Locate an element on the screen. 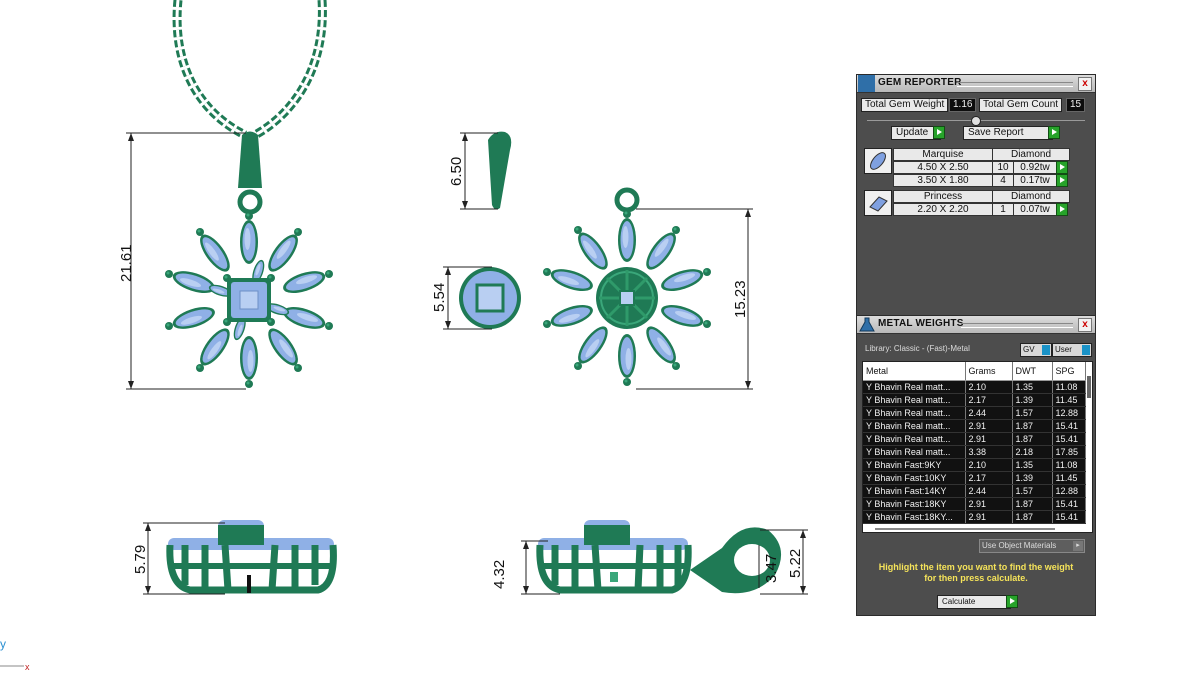 Image resolution: width=1200 pixels, height=689 pixels. use-object-materials-dropdown: Use Object Materials ▸ is located at coordinates (1032, 546).